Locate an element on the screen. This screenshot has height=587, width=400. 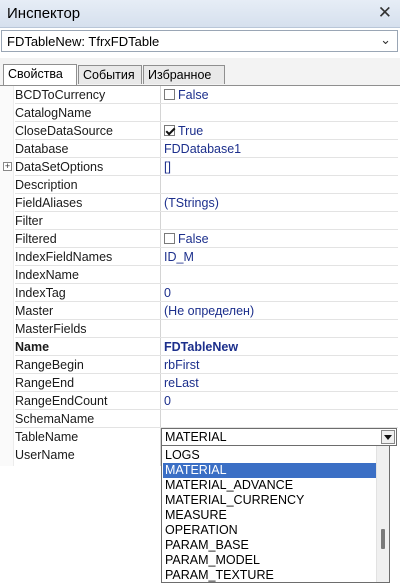
property-name: BCDToCurrency is located at coordinates (60, 95).